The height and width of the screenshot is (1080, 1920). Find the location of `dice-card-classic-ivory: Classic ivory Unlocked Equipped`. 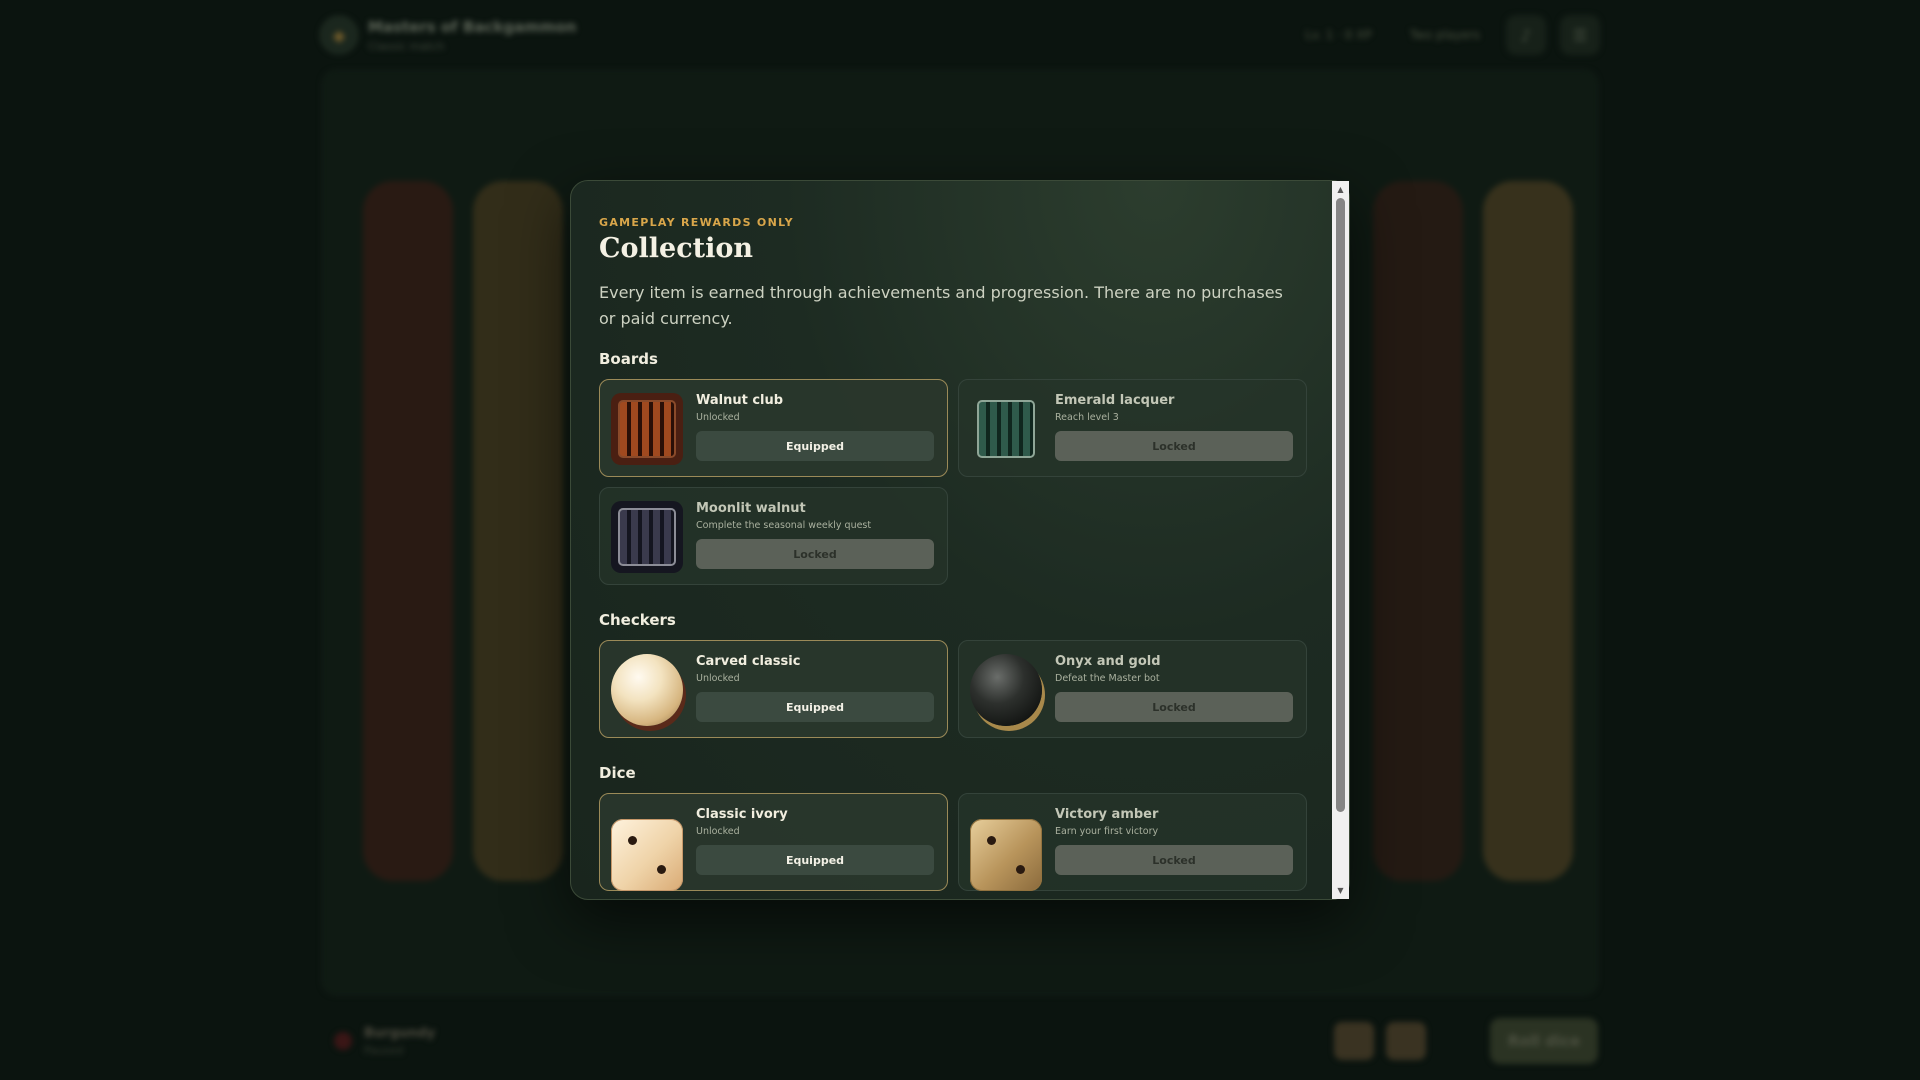

dice-card-classic-ivory: Classic ivory Unlocked Equipped is located at coordinates (773, 842).